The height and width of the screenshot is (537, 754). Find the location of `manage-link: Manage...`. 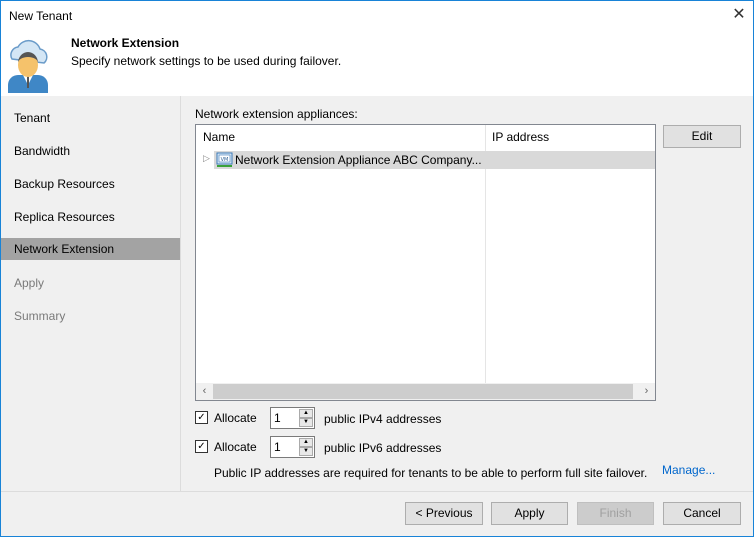

manage-link: Manage... is located at coordinates (688, 470).